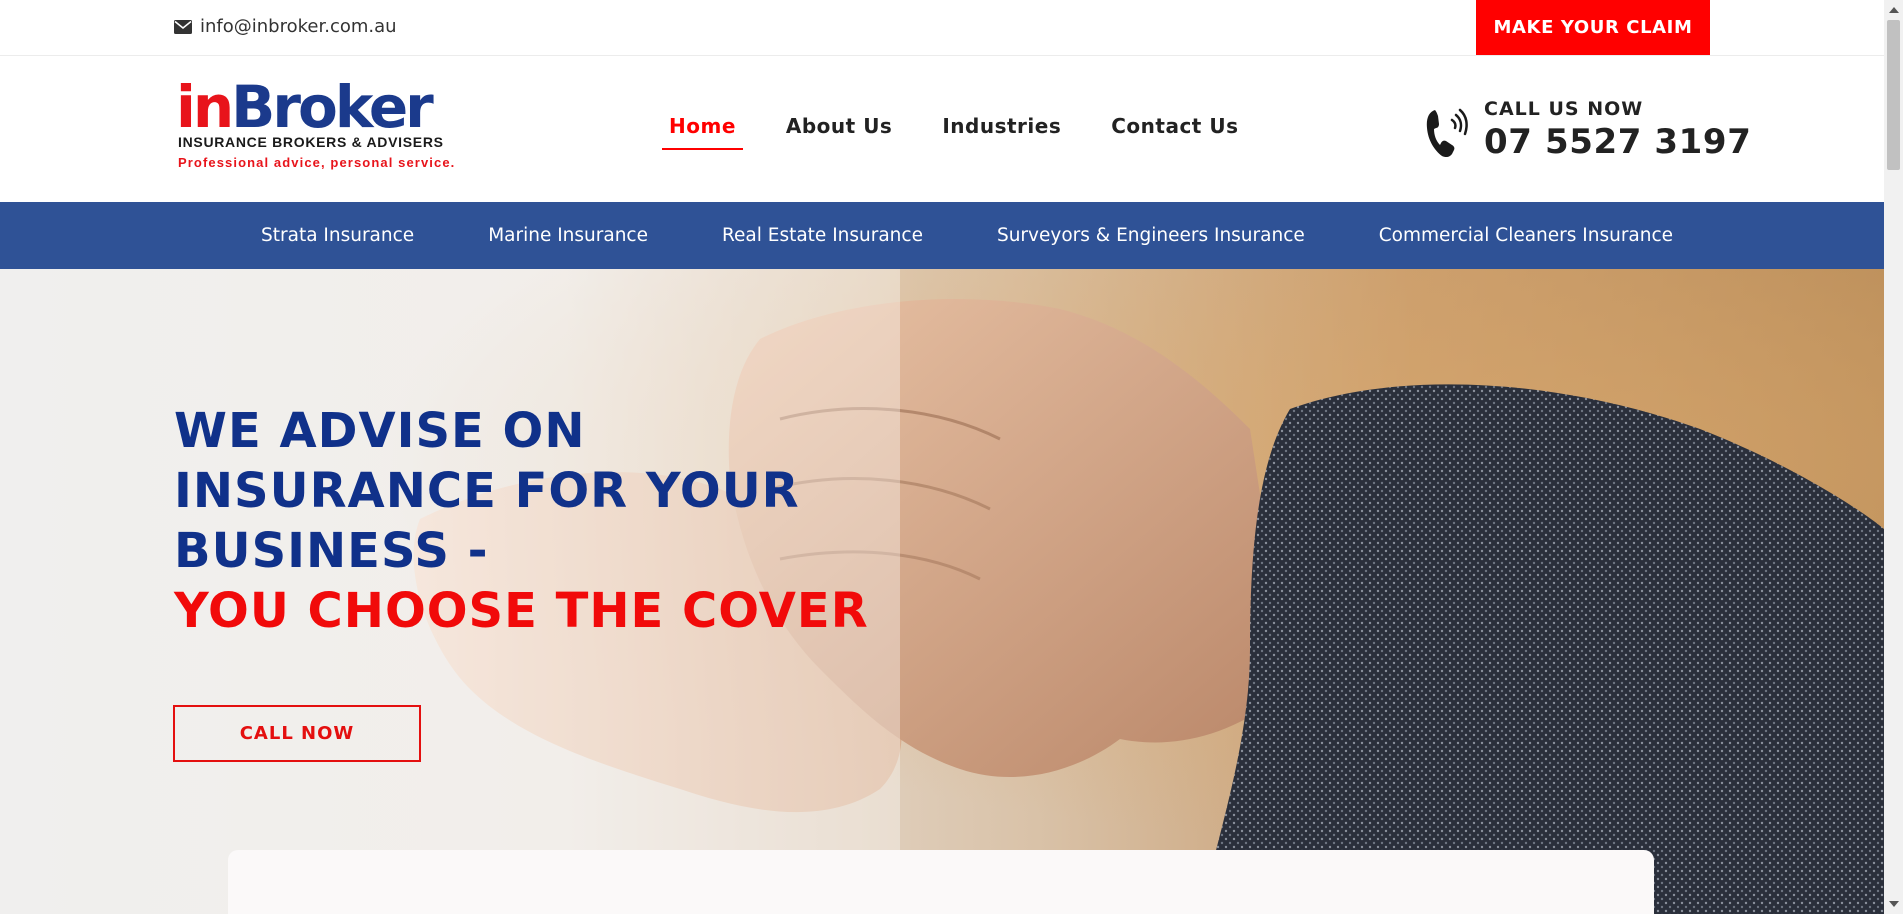  What do you see at coordinates (331, 551) in the screenshot?
I see `hero-line-3: BUSINESS -` at bounding box center [331, 551].